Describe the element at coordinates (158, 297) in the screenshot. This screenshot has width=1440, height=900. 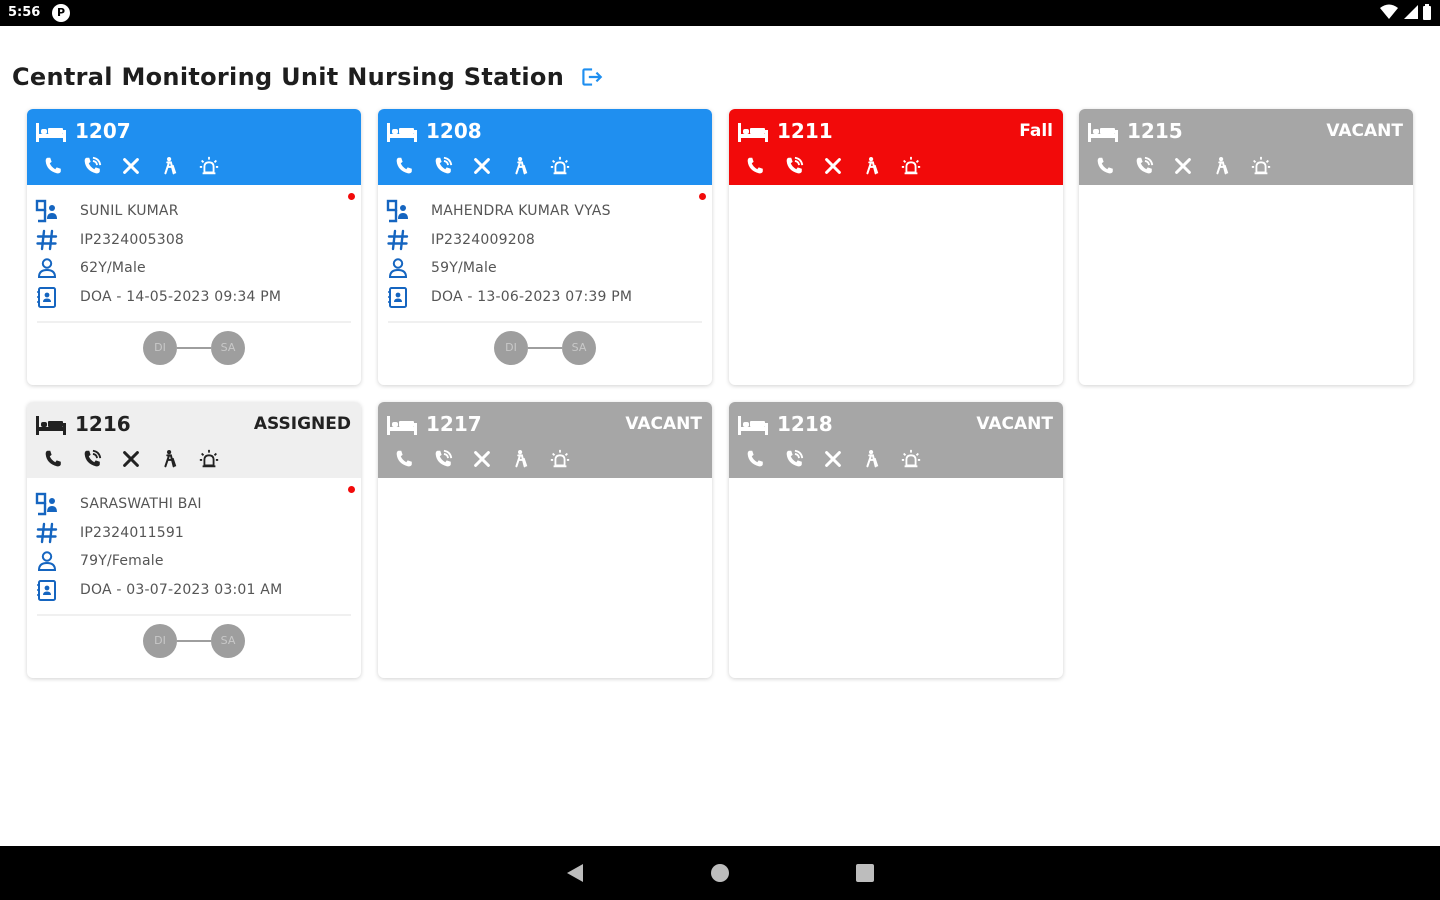
I see `patient-doa-row: DOA - 14-05-2023 09:34 PM` at that location.